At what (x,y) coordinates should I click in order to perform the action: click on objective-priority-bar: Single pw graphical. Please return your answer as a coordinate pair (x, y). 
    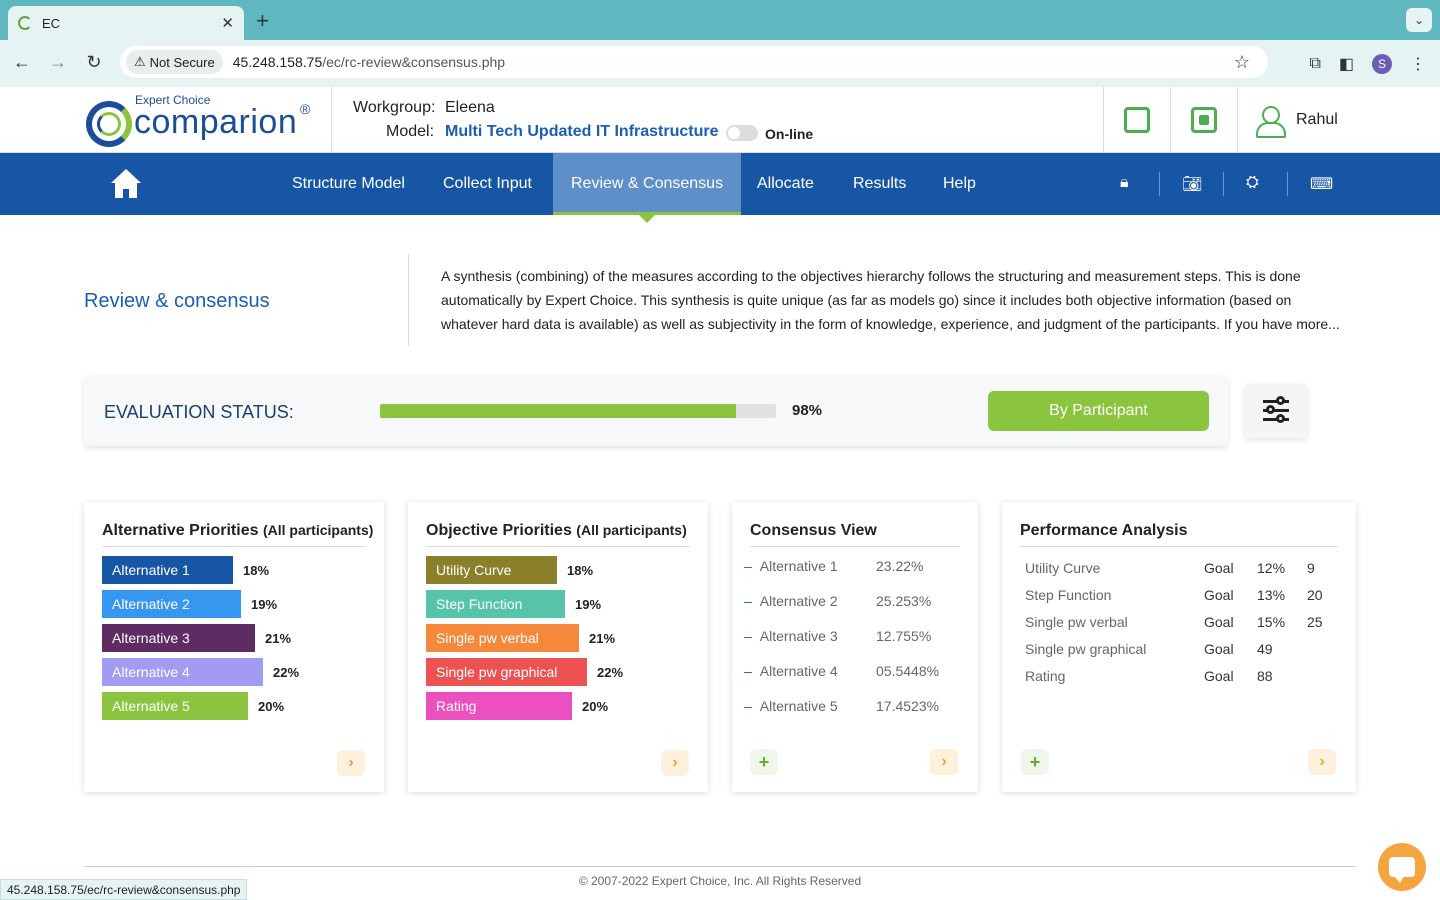
    Looking at the image, I should click on (506, 672).